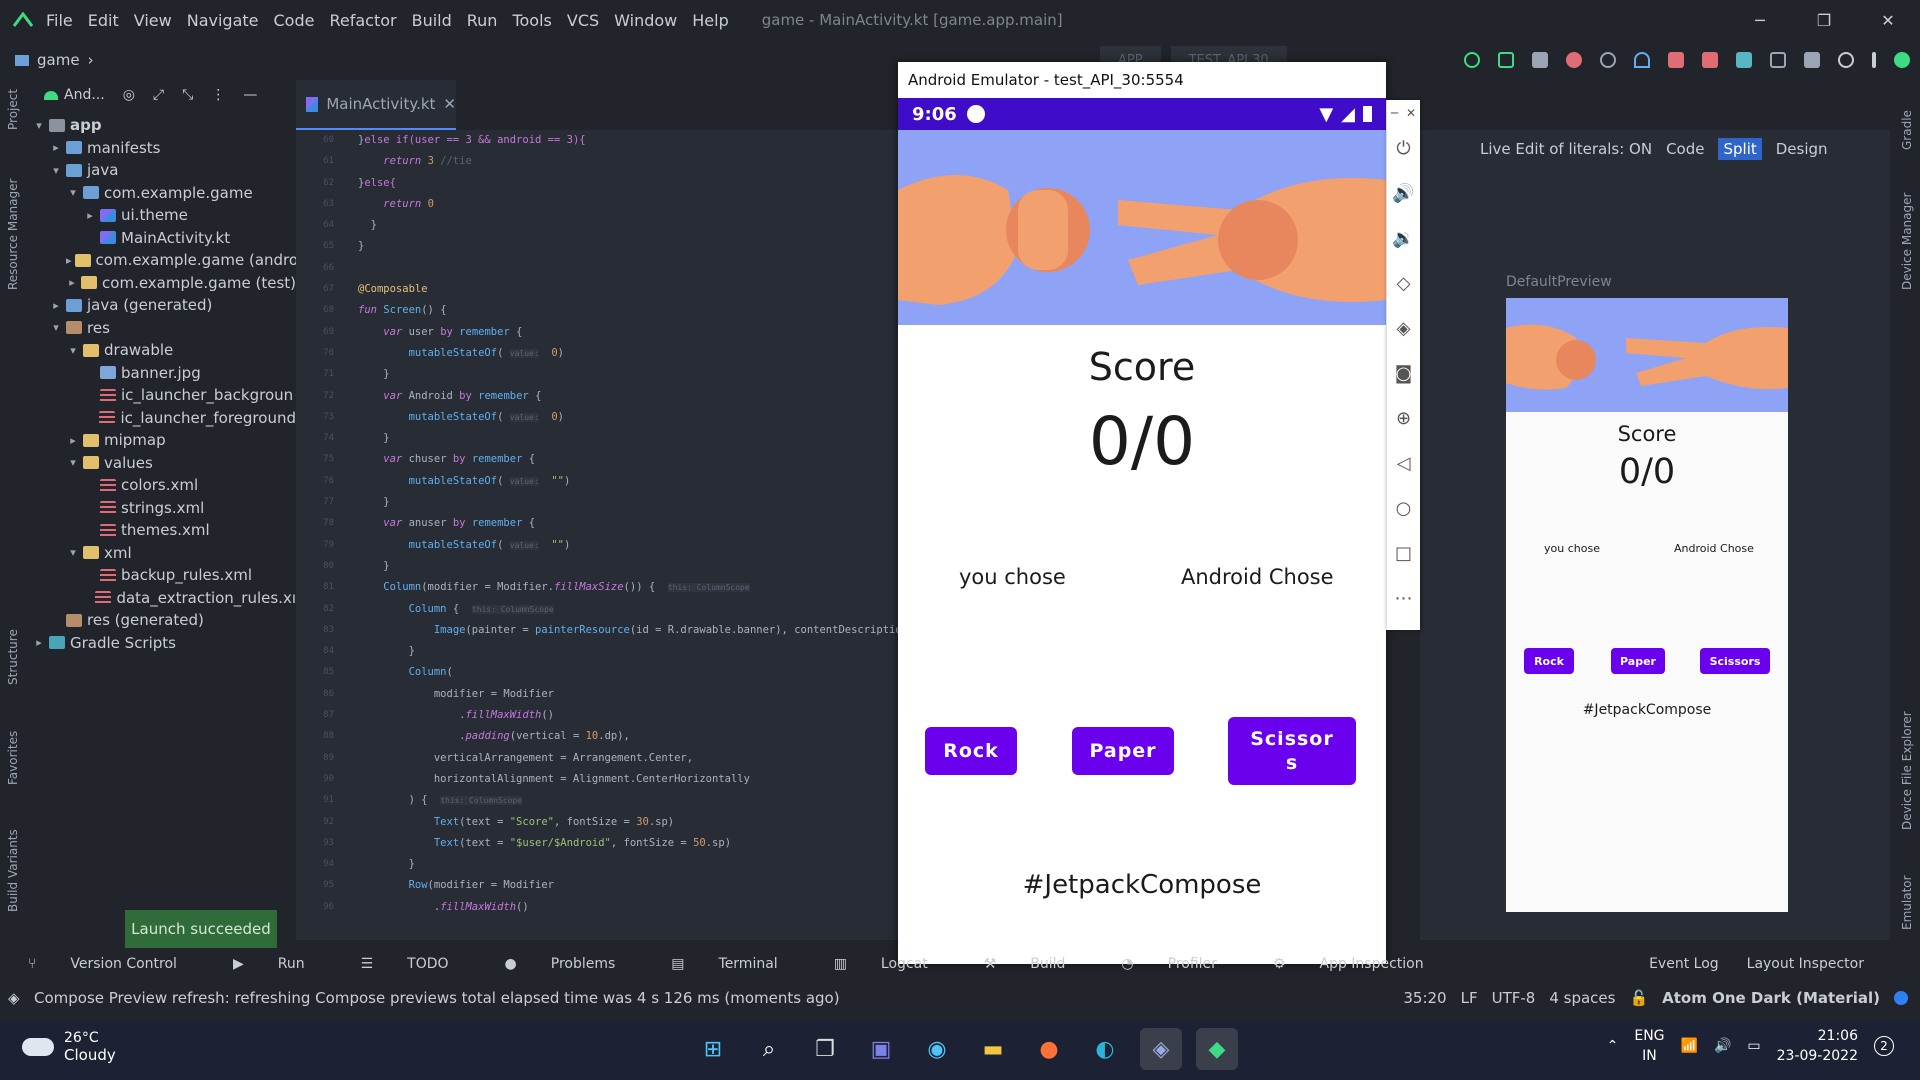  What do you see at coordinates (1582, 998) in the screenshot?
I see `indent-setting: 4 spaces` at bounding box center [1582, 998].